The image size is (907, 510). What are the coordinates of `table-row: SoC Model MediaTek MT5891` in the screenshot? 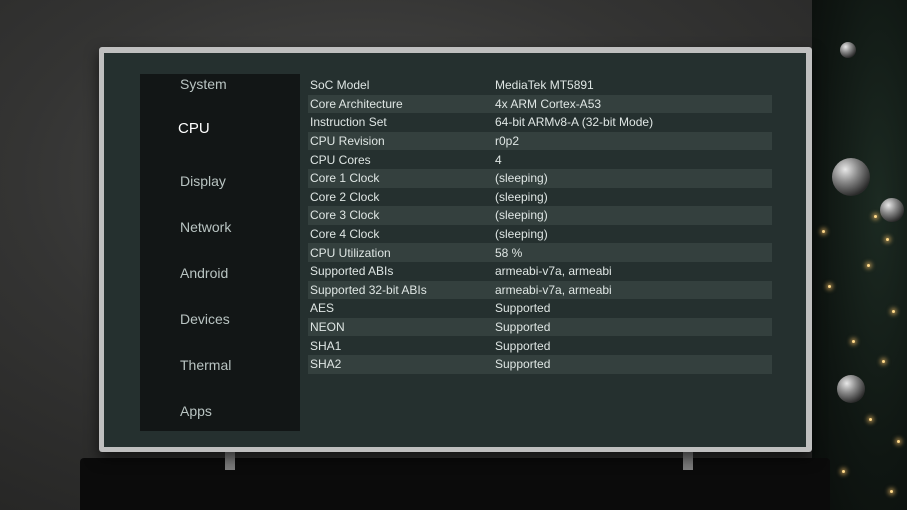 It's located at (540, 85).